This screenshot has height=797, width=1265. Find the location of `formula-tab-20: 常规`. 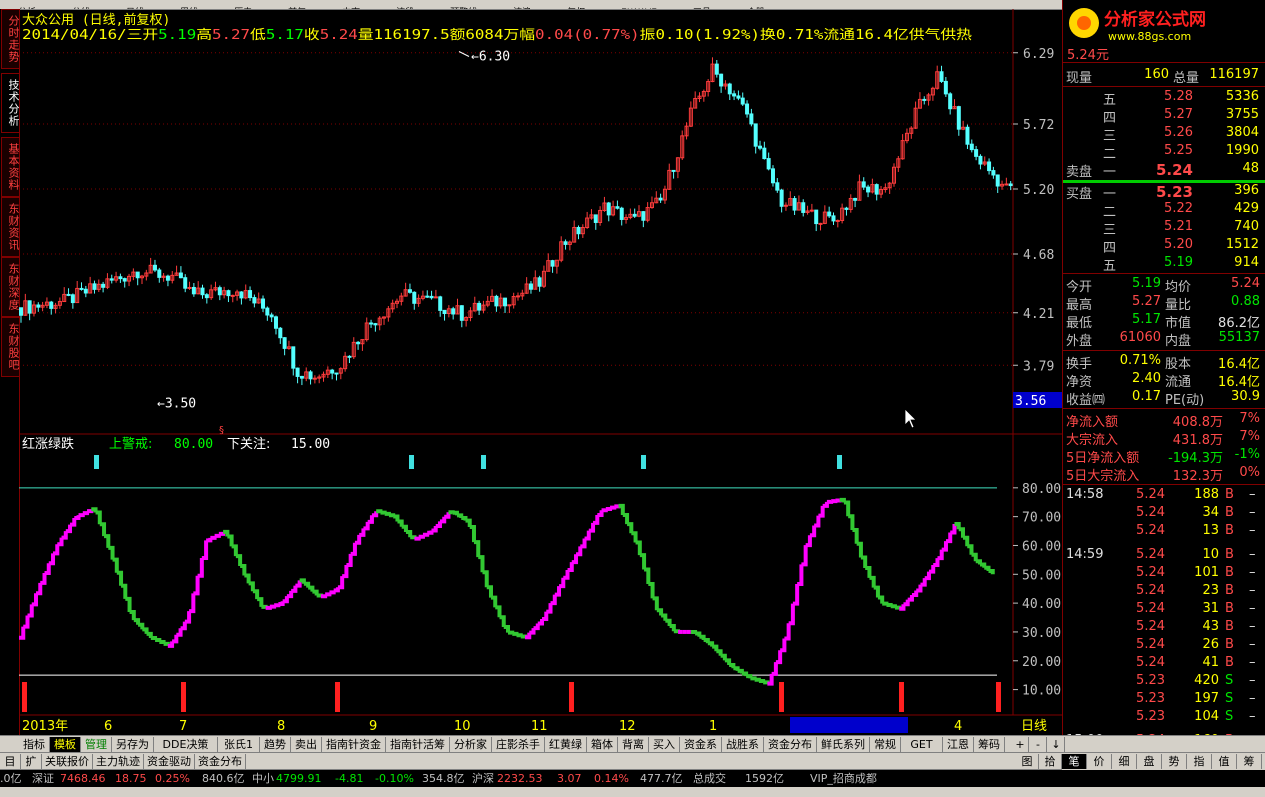

formula-tab-20: 常规 is located at coordinates (885, 744).